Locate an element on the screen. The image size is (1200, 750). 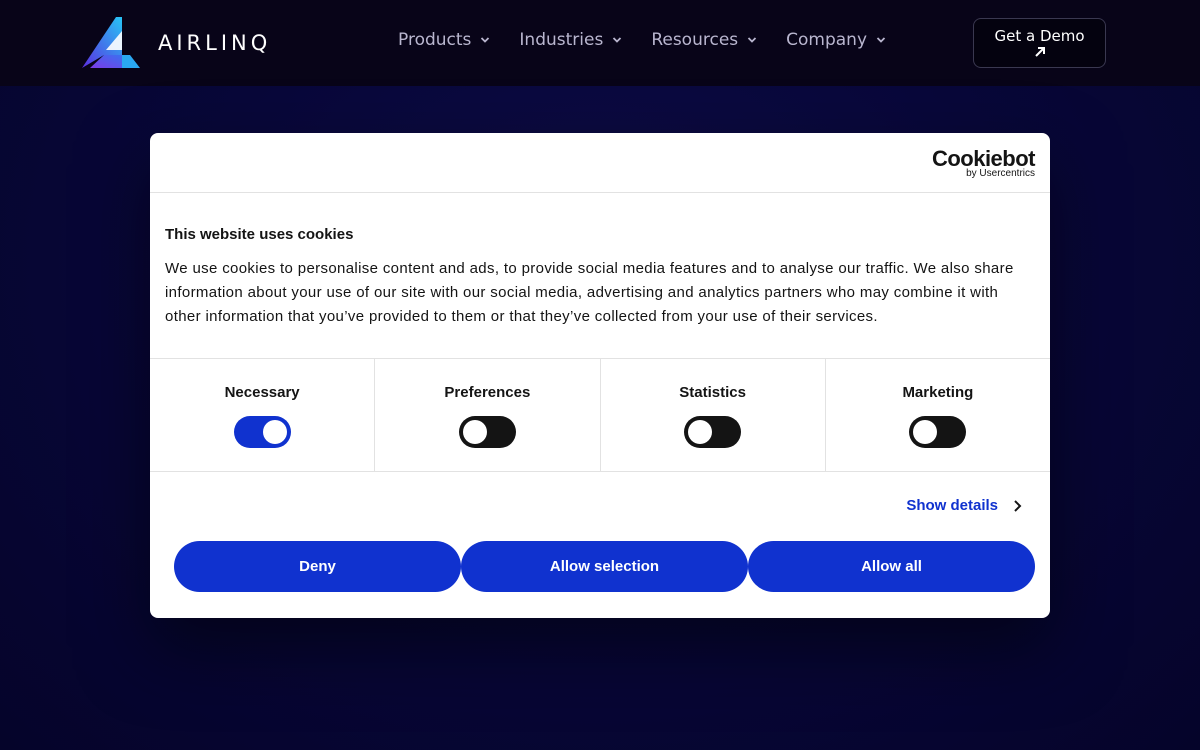
category-label: Preferences is located at coordinates (487, 392).